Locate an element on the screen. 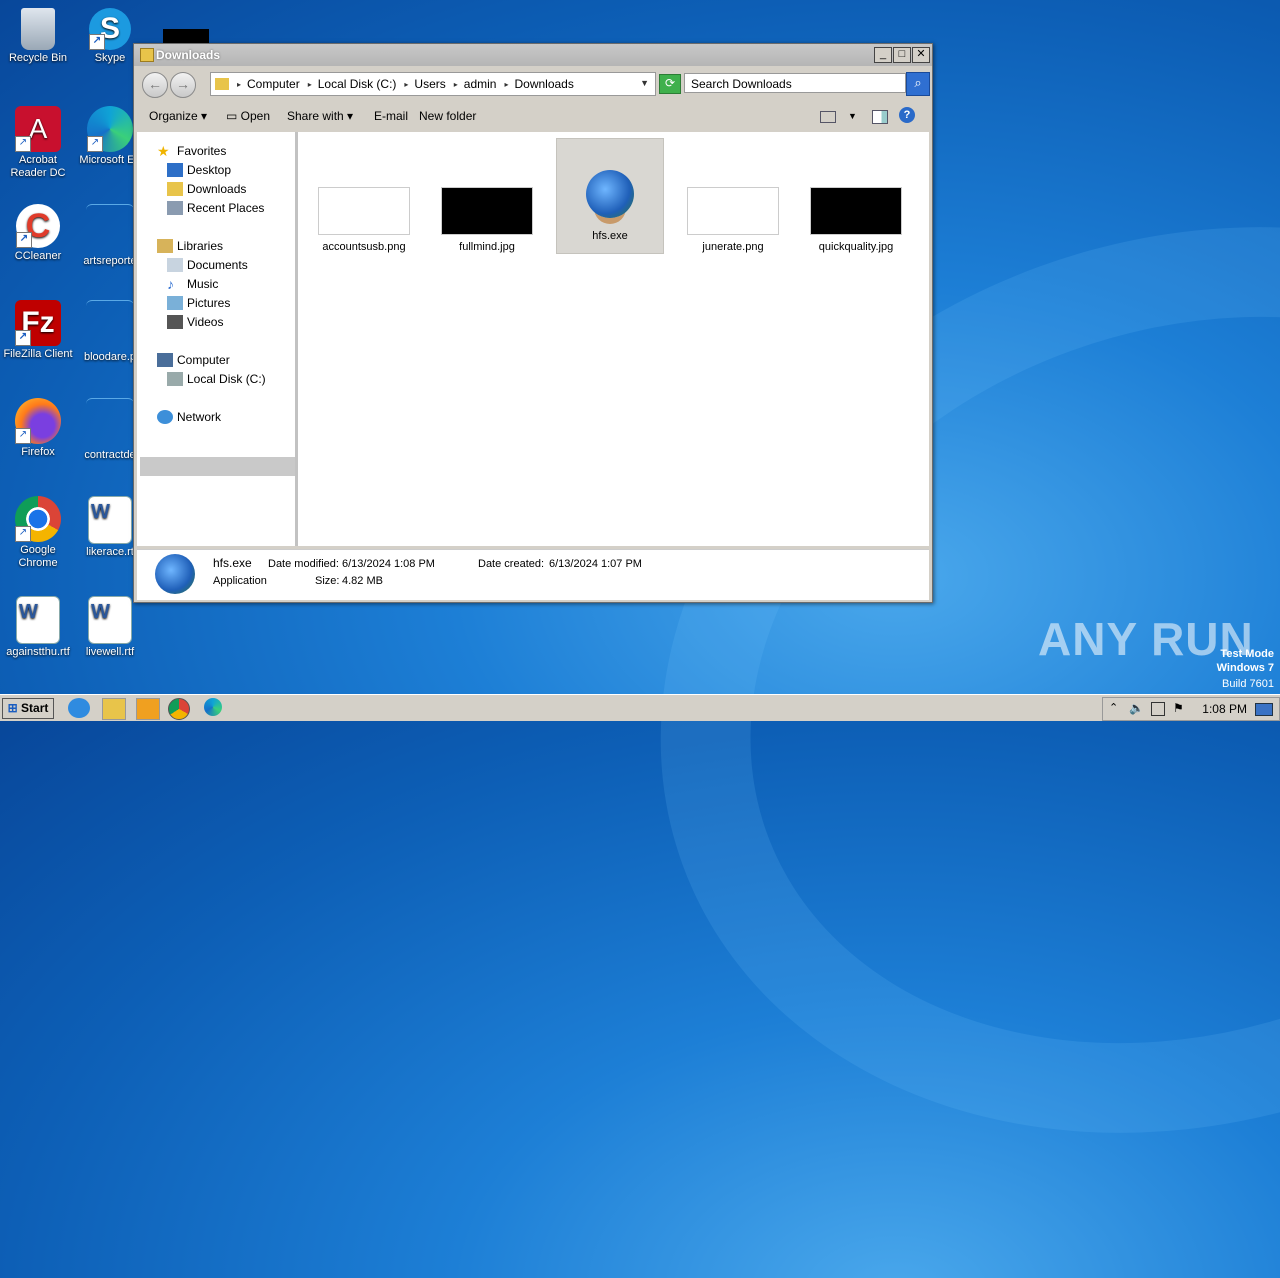  detail-created: 6/13/2024 1:07 PM is located at coordinates (595, 564).